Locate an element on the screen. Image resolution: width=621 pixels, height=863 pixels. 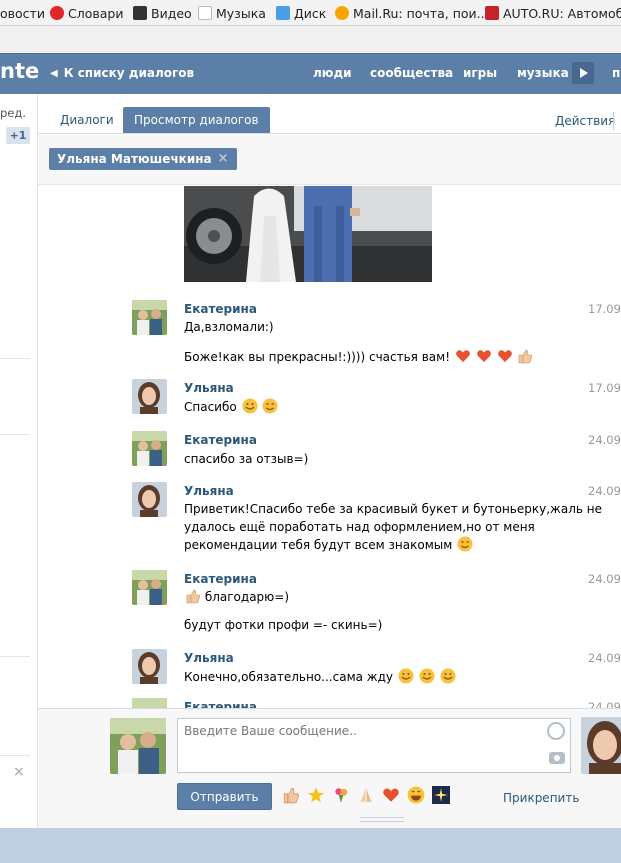
play-icon is located at coordinates (583, 73).